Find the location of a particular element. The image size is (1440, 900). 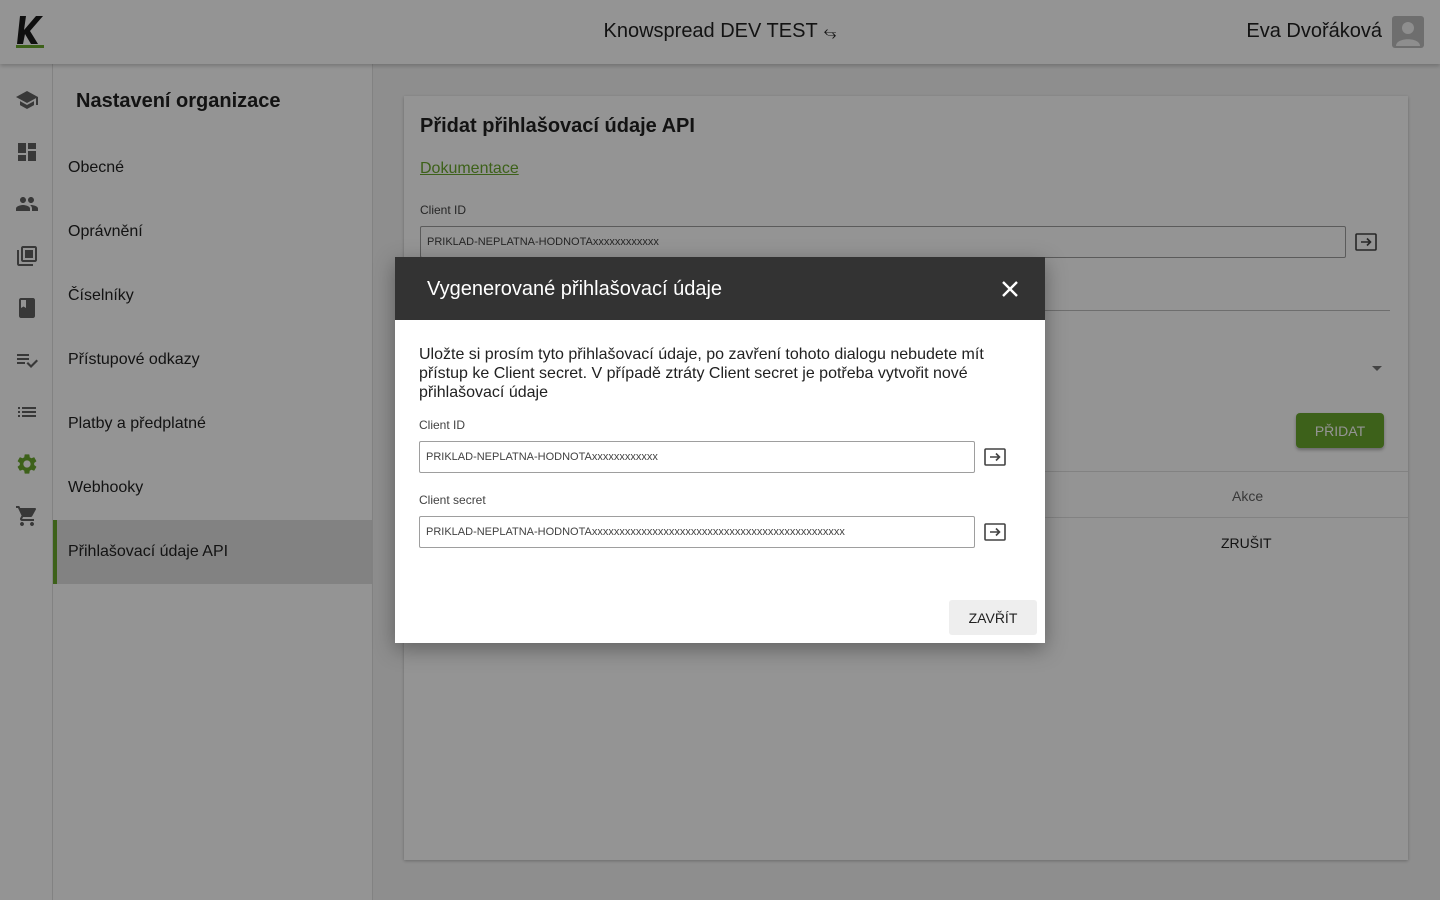

dialog-client-id-field is located at coordinates (697, 457).